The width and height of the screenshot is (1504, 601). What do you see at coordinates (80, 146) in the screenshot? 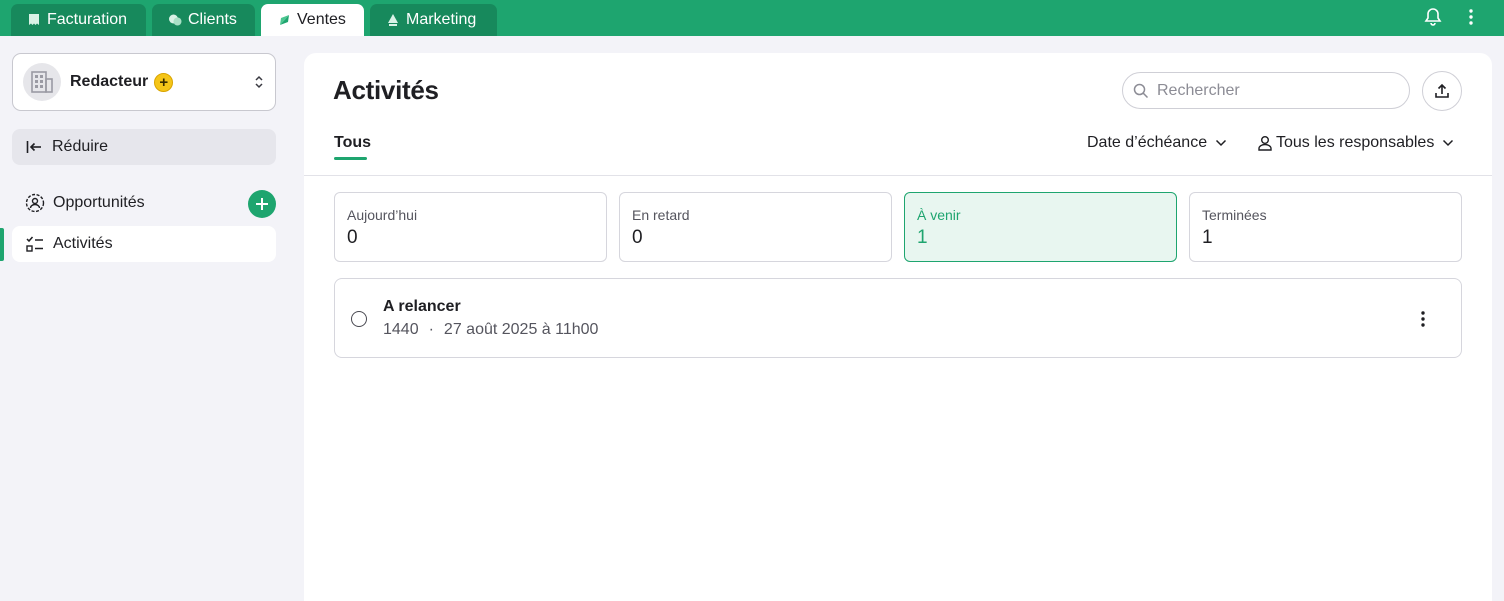
I see `collapse-label: Réduire` at bounding box center [80, 146].